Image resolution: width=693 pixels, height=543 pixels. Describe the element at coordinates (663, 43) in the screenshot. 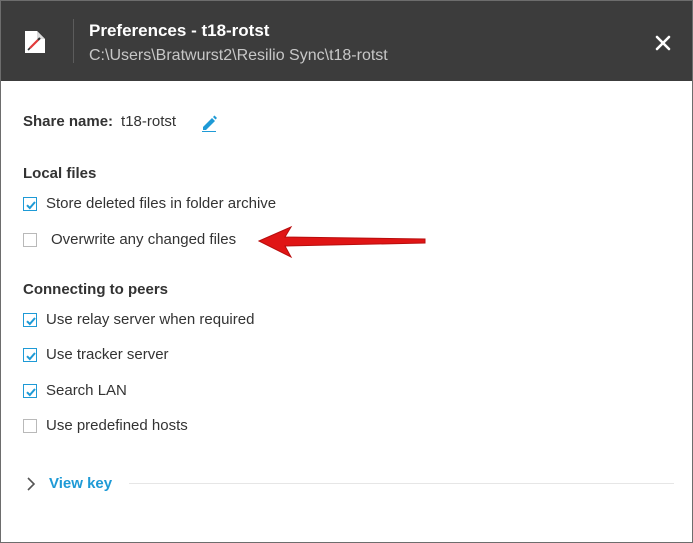

I see `close-icon` at that location.